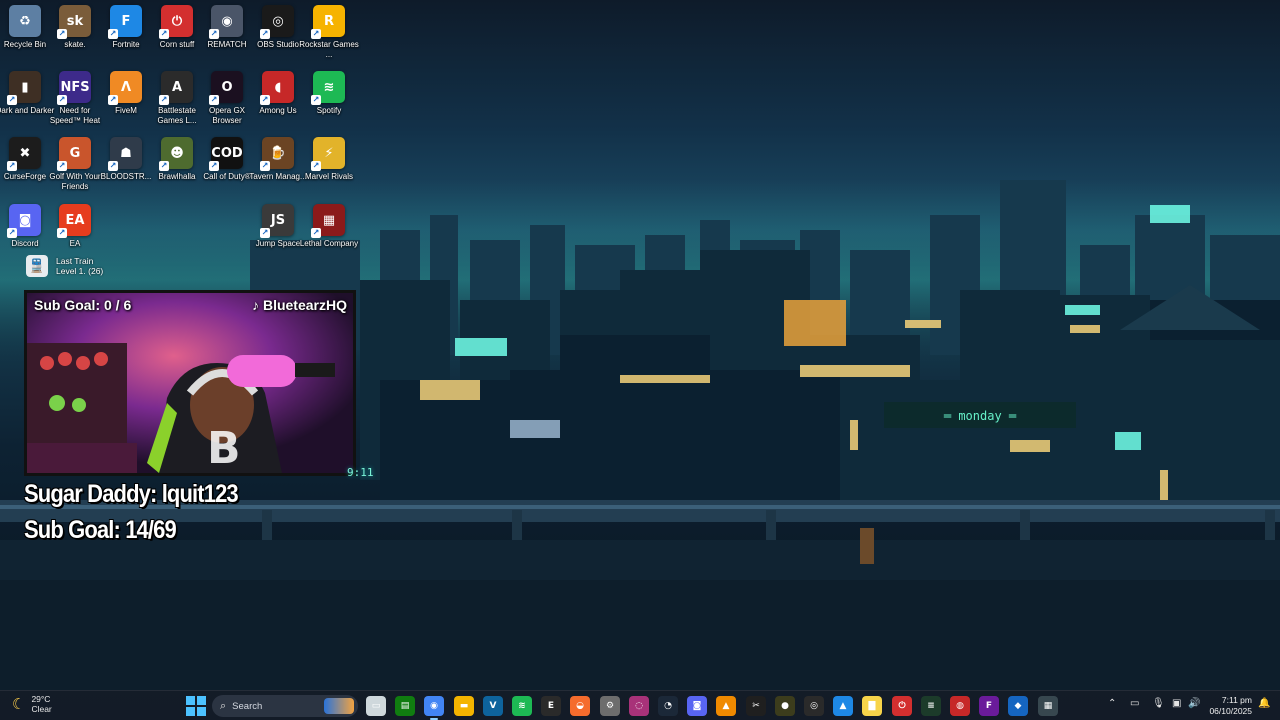 This screenshot has height=720, width=1280. I want to click on origin-icon: ◒, so click(580, 706).